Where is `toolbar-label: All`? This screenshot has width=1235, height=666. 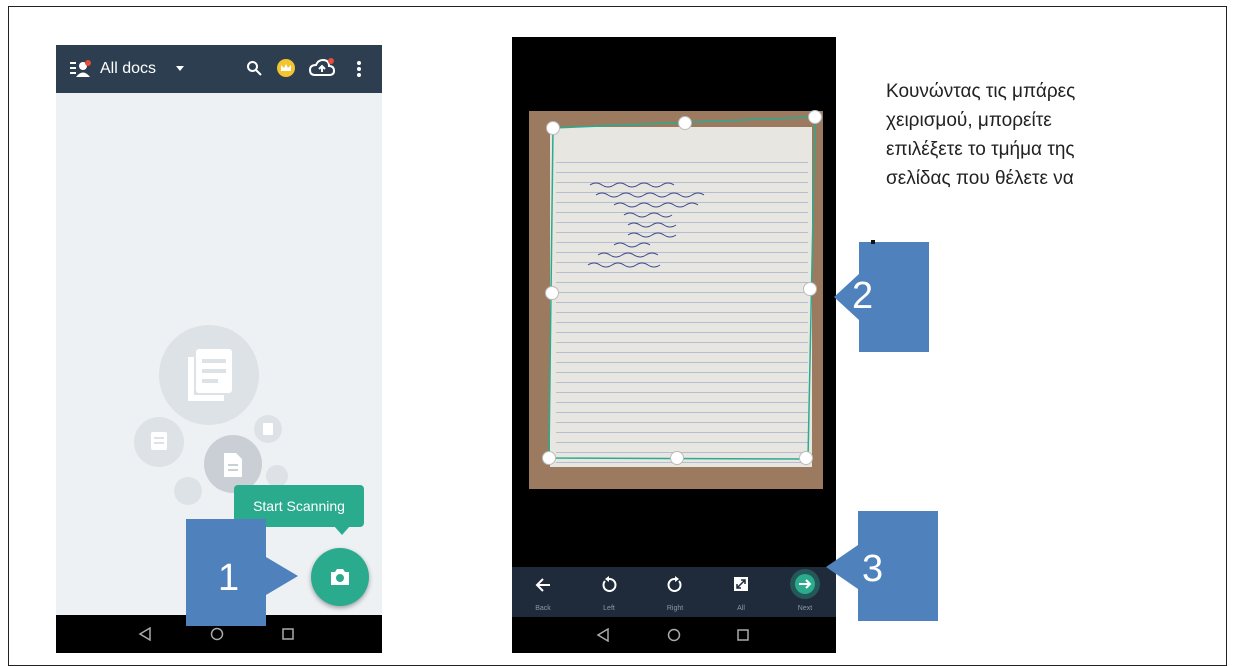 toolbar-label: All is located at coordinates (741, 608).